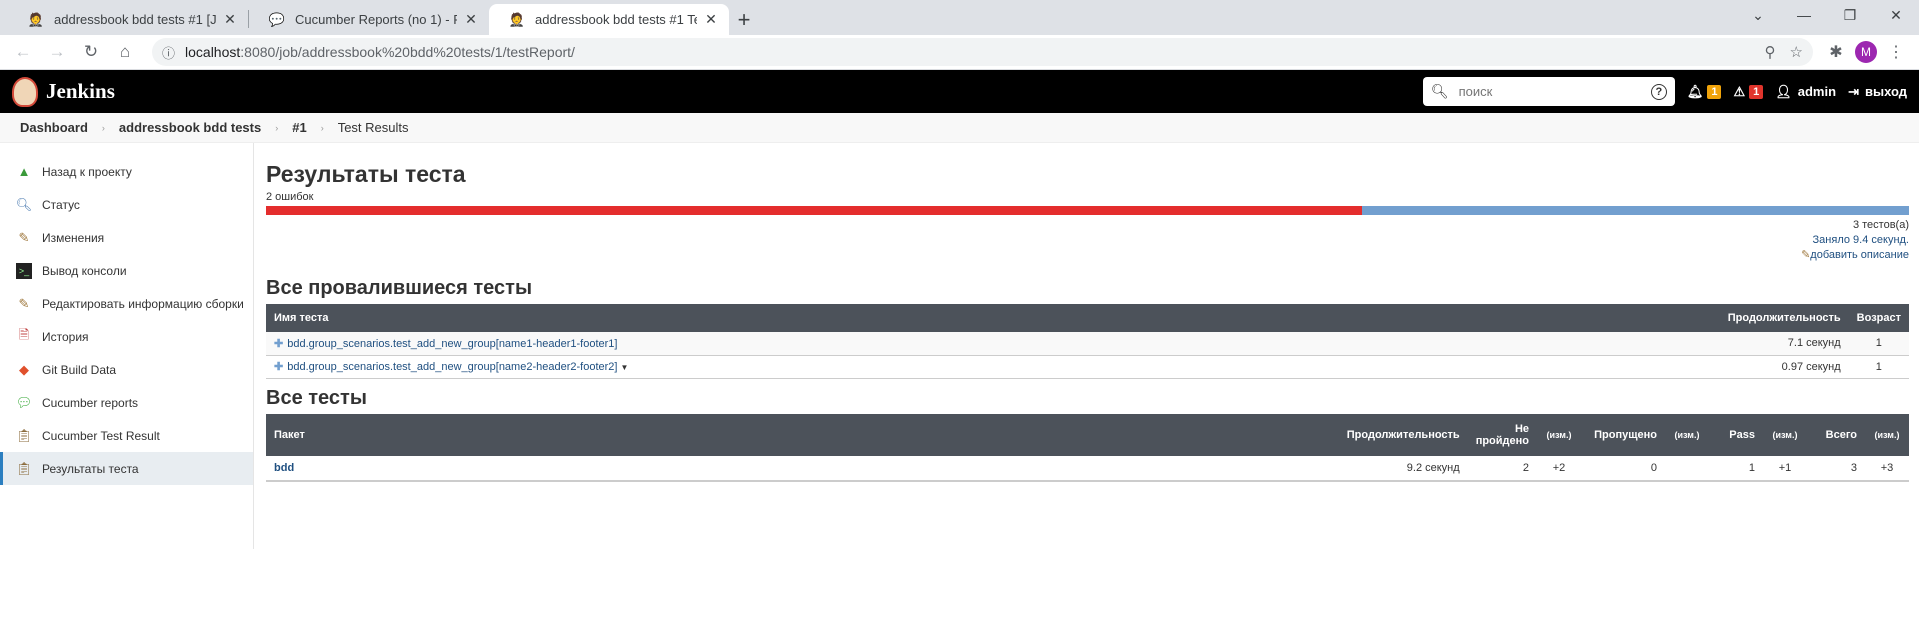 This screenshot has width=1919, height=629. What do you see at coordinates (23, 52) in the screenshot?
I see `back-icon: ←` at bounding box center [23, 52].